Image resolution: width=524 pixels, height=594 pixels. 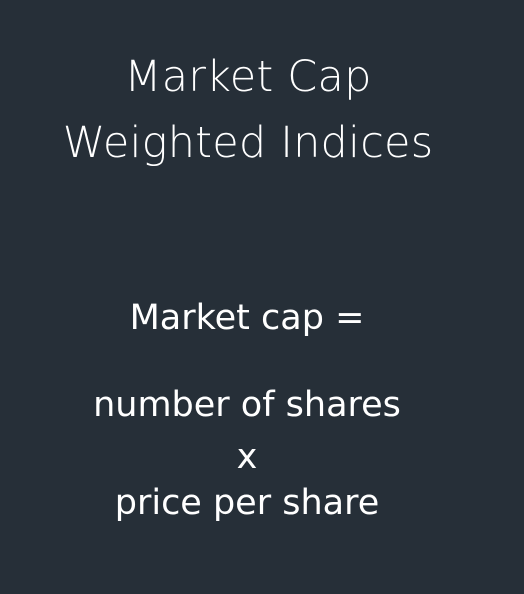 I want to click on formula-multiply-operator: x, so click(x=247, y=457).